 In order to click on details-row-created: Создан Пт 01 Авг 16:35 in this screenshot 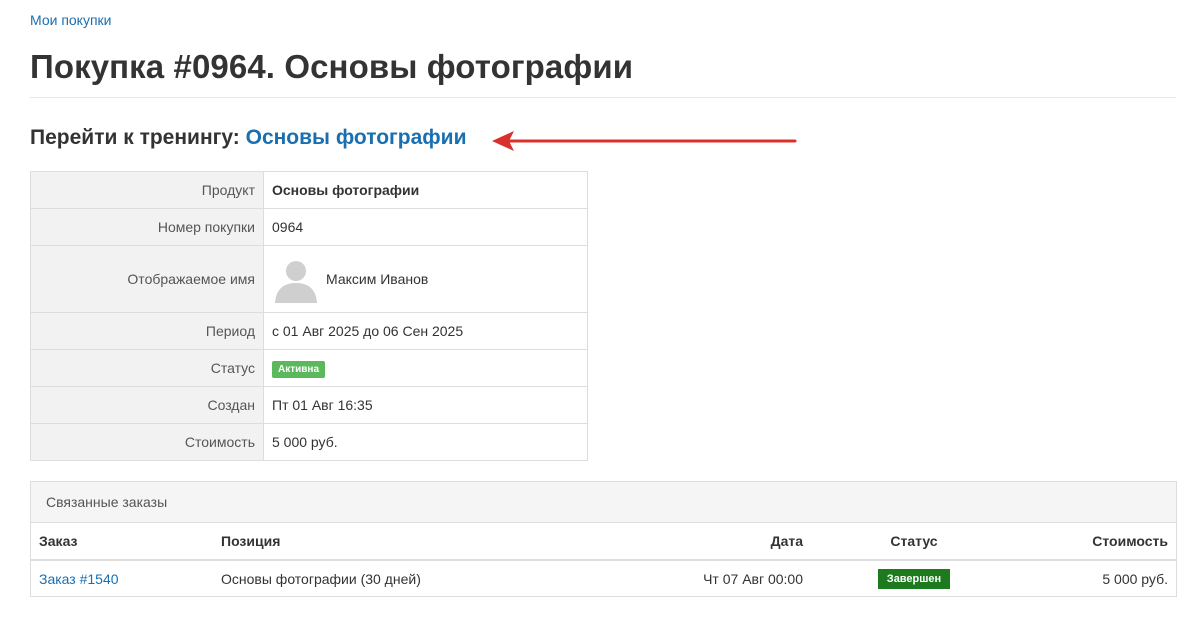, I will do `click(309, 405)`.